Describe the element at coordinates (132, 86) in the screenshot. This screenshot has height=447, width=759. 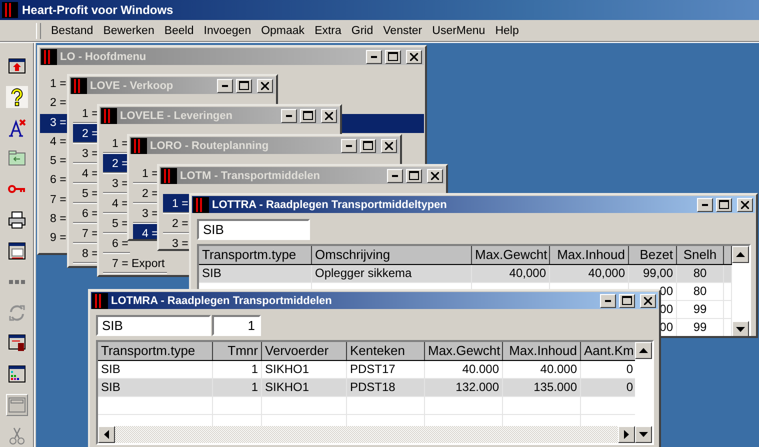
I see `window-title: LOVE - Verkoop` at that location.